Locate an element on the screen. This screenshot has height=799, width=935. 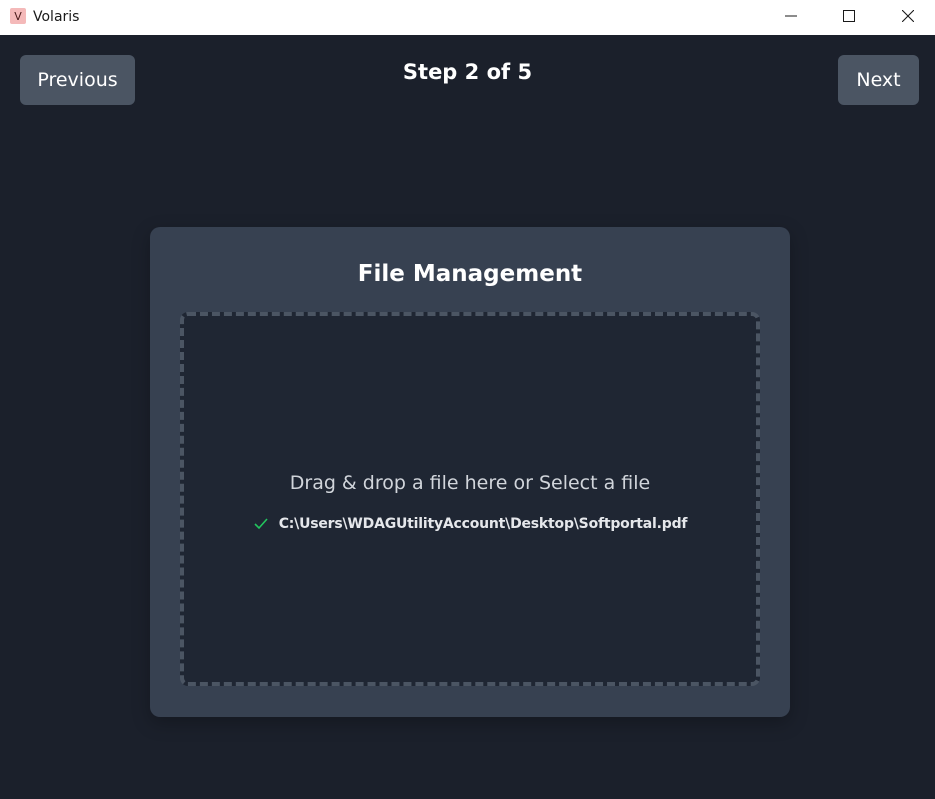
check-icon is located at coordinates (261, 524).